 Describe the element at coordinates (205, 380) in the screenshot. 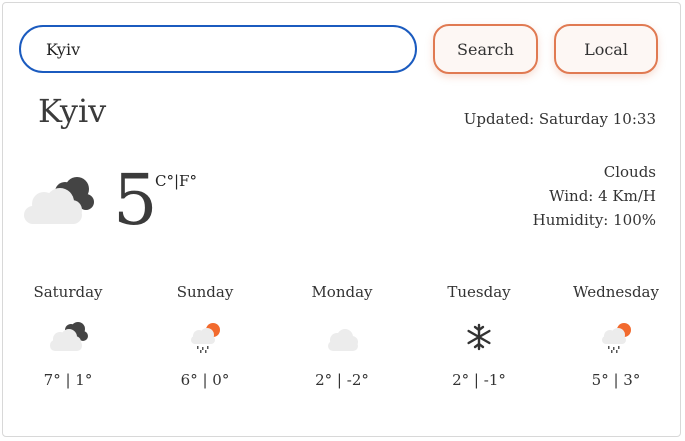

I see `forecast-temp: 6° | 0°` at that location.